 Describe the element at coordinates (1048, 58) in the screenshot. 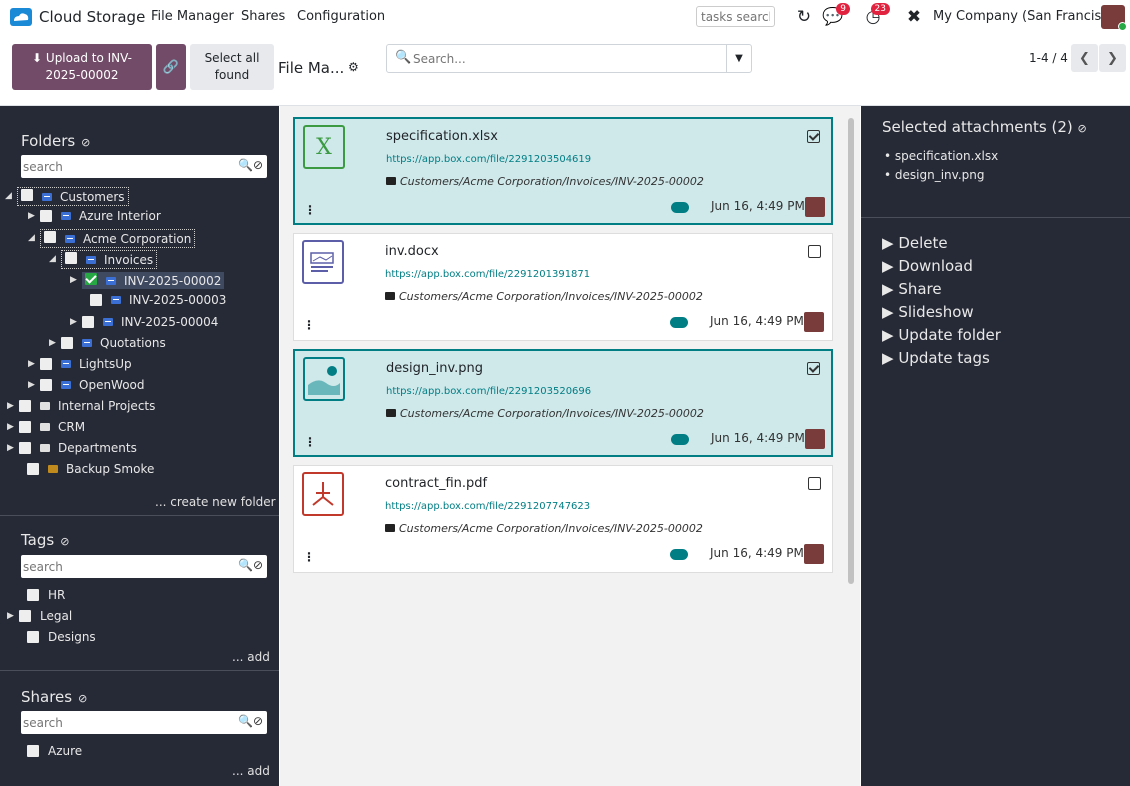

I see `pager-value: 1-4 / 4` at that location.